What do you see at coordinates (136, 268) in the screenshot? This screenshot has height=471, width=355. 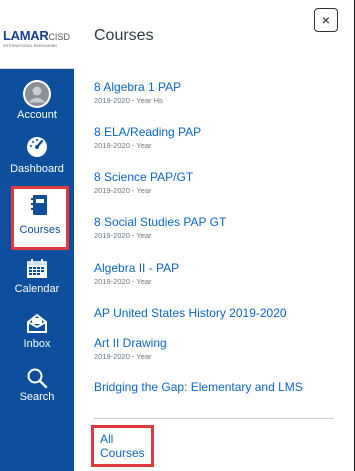 I see `course-link: Algebra II - PAP` at bounding box center [136, 268].